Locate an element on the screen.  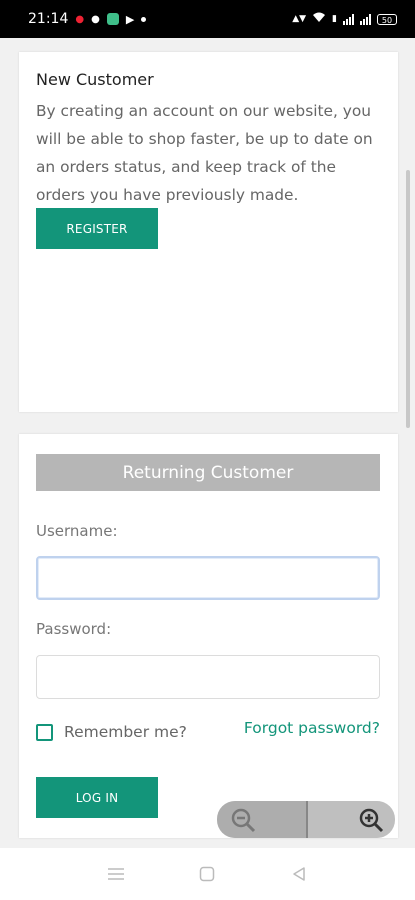
zoom-out-button is located at coordinates (262, 819).